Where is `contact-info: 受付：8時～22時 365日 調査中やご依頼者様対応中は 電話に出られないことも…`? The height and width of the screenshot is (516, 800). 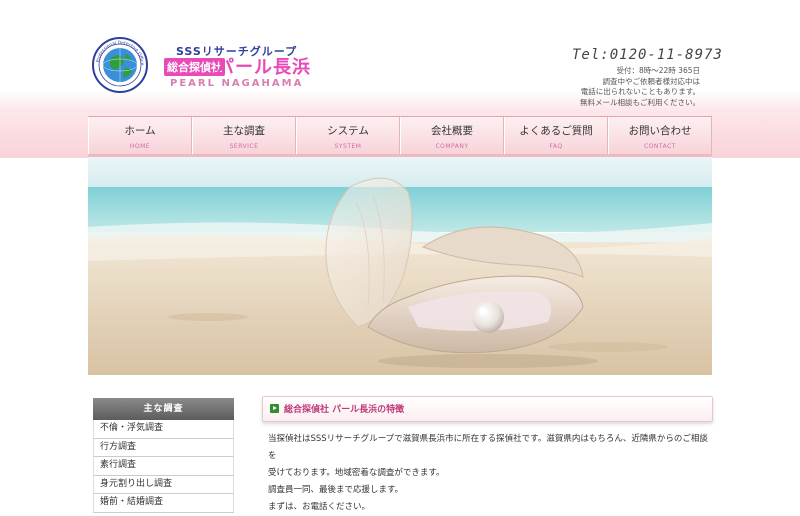 contact-info: 受付：8時～22時 365日 調査中やご依頼者様対応中は 電話に出られないことも… is located at coordinates (630, 87).